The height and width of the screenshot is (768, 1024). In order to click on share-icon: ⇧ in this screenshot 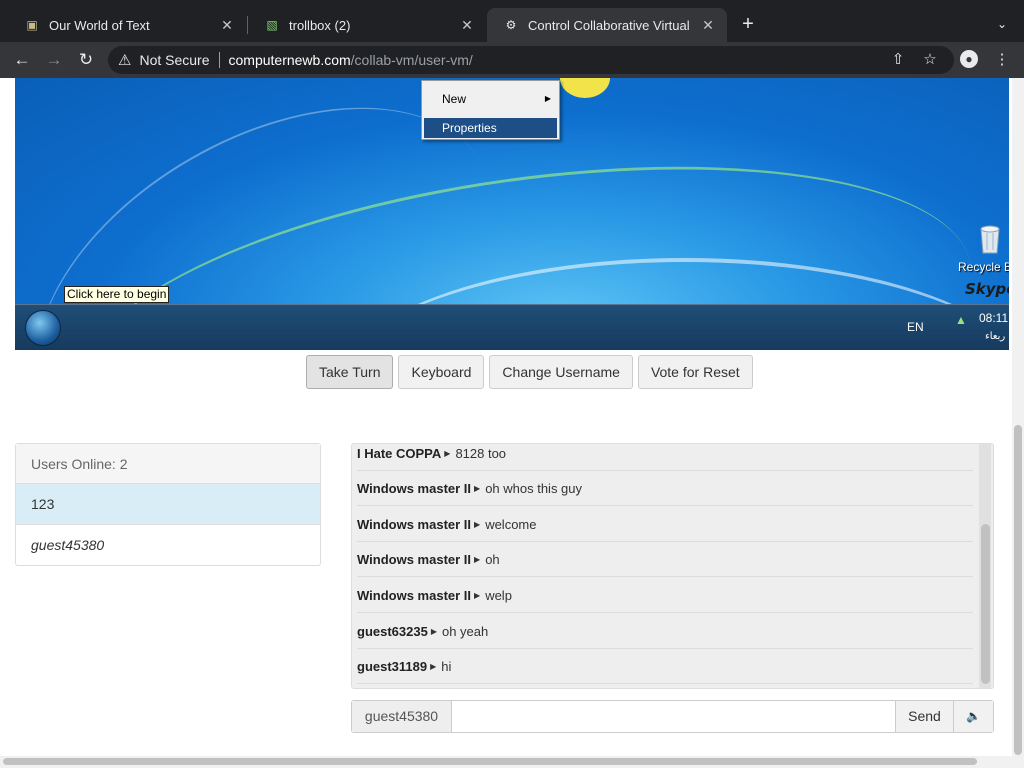, I will do `click(898, 60)`.